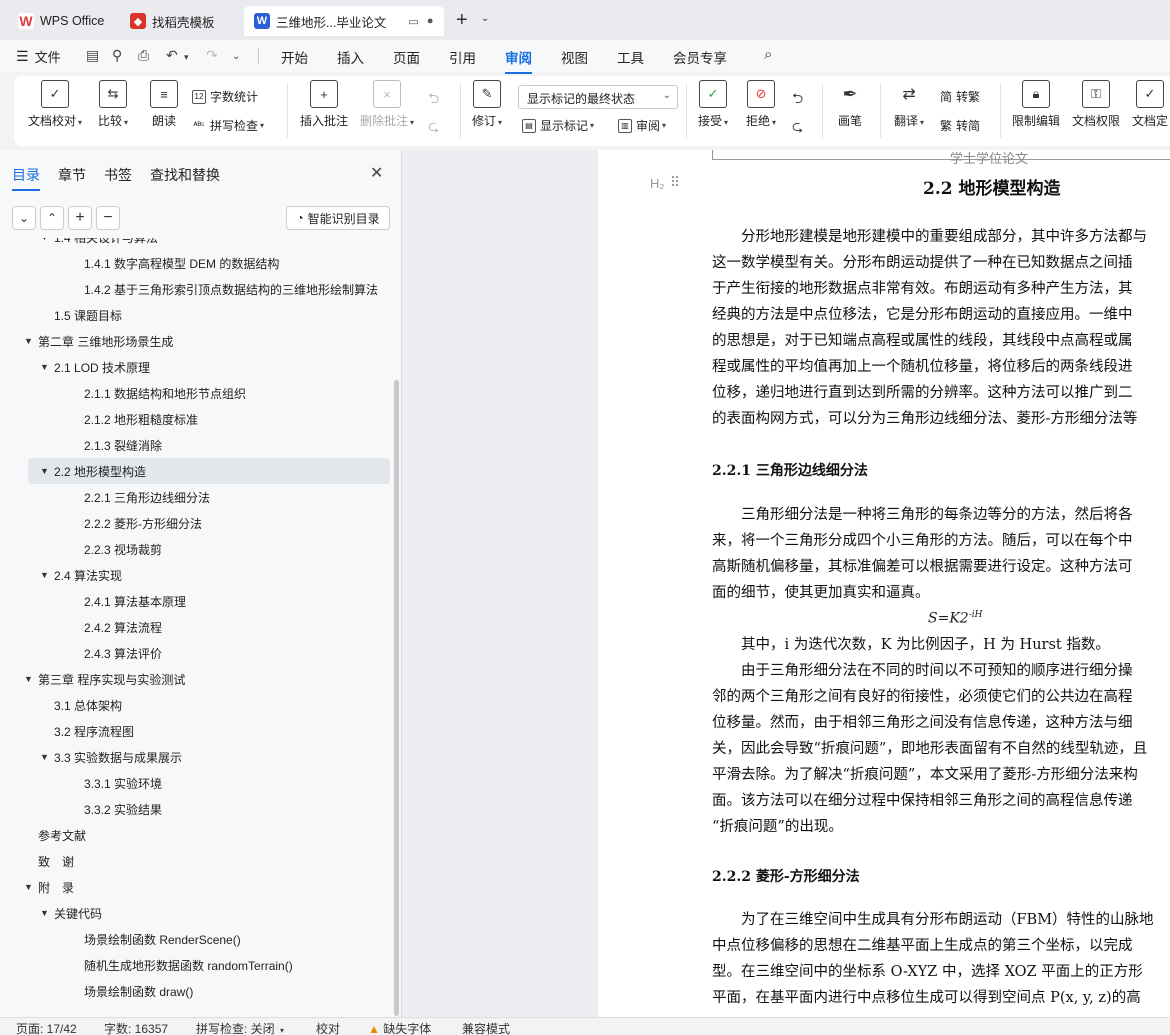  I want to click on toc-scrollbar, so click(396, 698).